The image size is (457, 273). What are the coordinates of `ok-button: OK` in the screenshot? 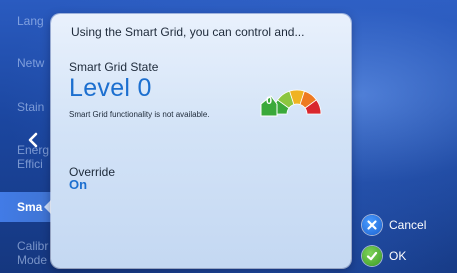 It's located at (384, 256).